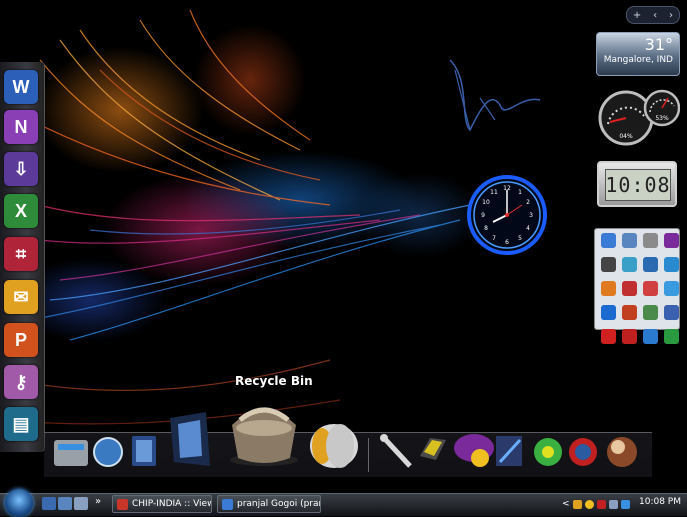  Describe the element at coordinates (638, 117) in the screenshot. I see `cpu-meter-gadget: 04% 53%` at that location.